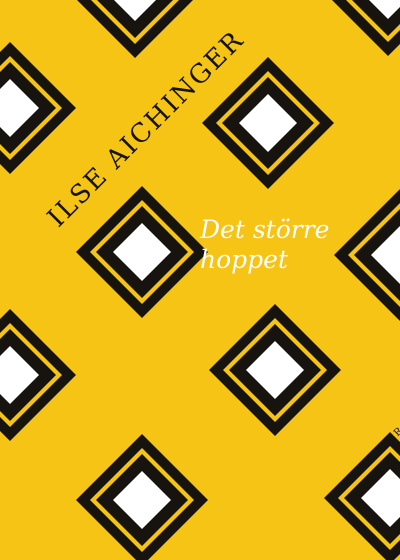  I want to click on title-line-2: hoppet, so click(244, 259).